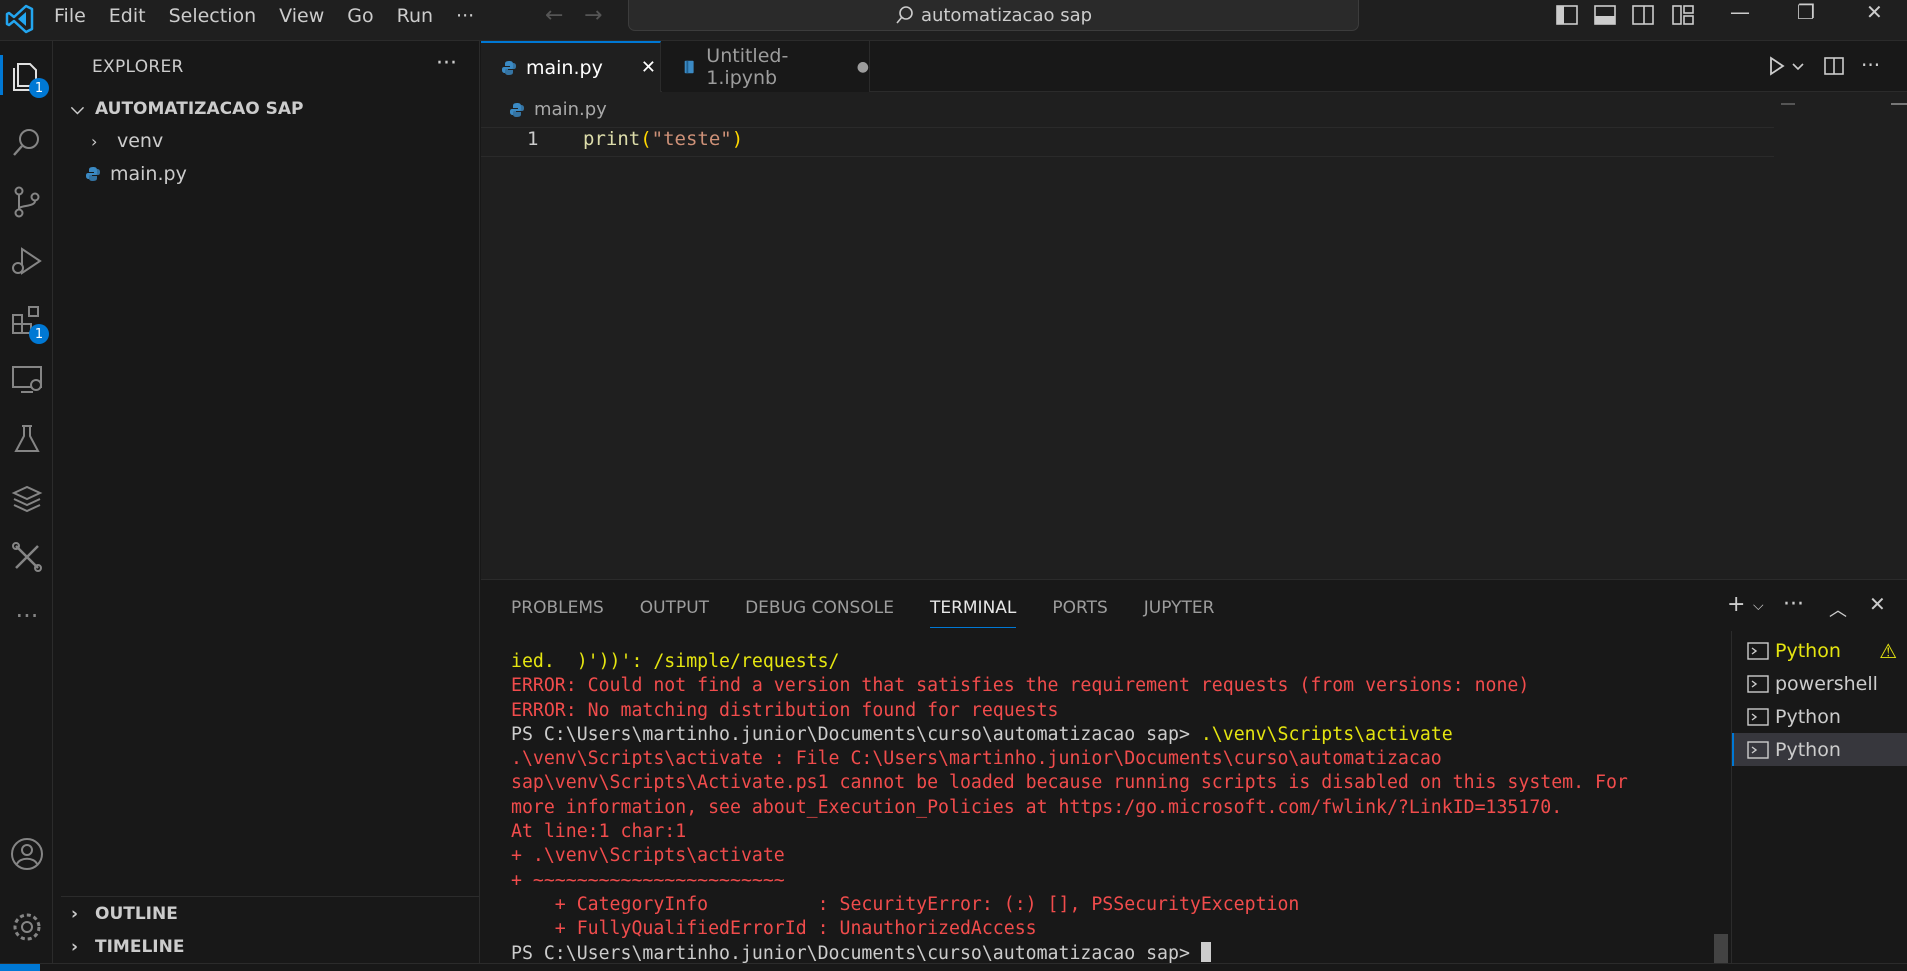 The image size is (1907, 971). What do you see at coordinates (24, 76) in the screenshot?
I see `explorer-icon: 1` at bounding box center [24, 76].